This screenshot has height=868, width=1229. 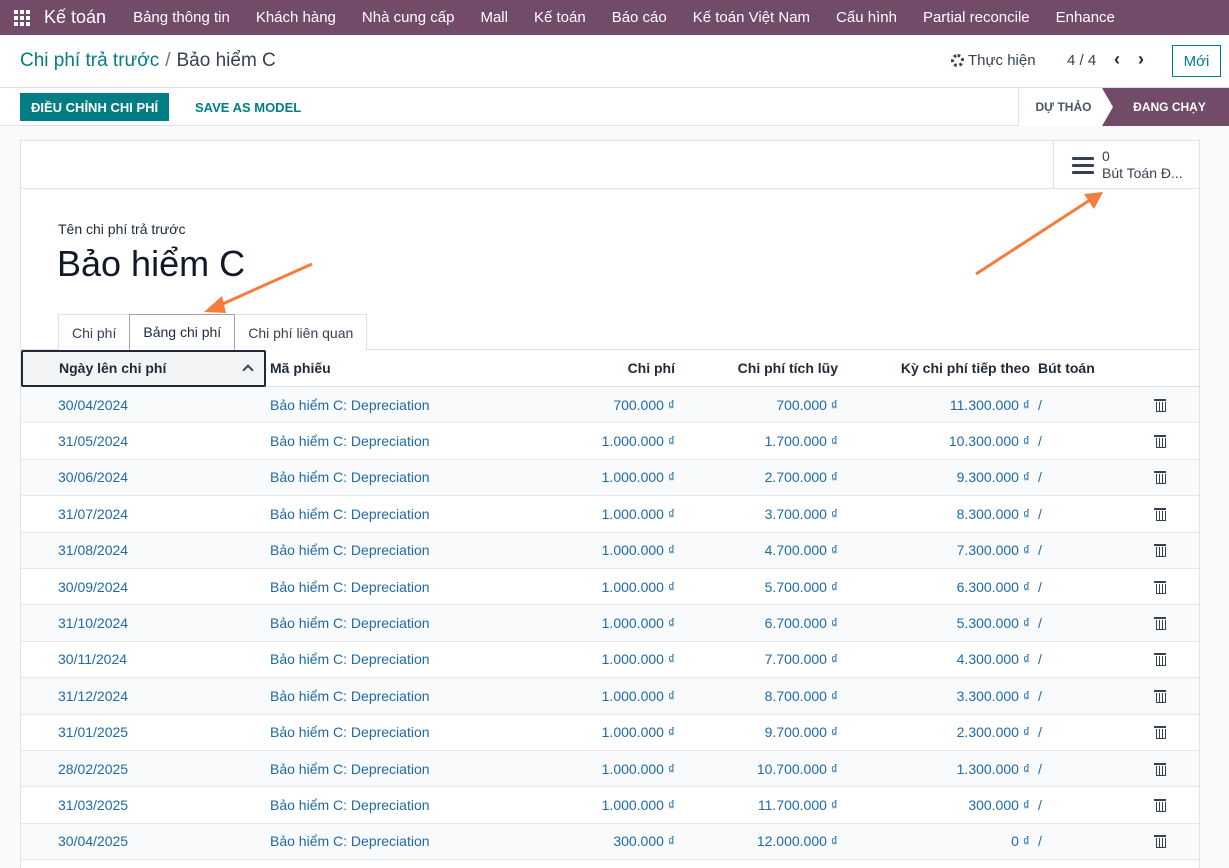 I want to click on adjust-expense-button: ĐIỀU CHỈNH CHI PHÍ, so click(x=95, y=107).